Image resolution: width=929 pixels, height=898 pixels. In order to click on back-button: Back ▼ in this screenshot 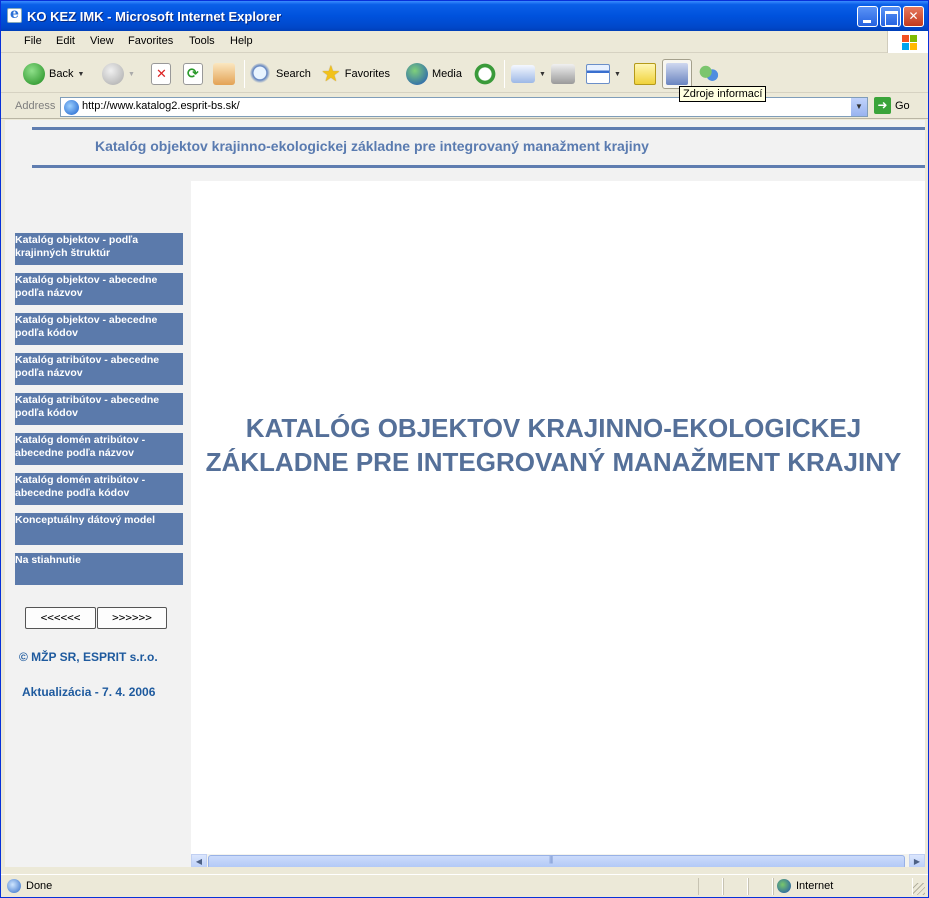, I will do `click(53, 74)`.